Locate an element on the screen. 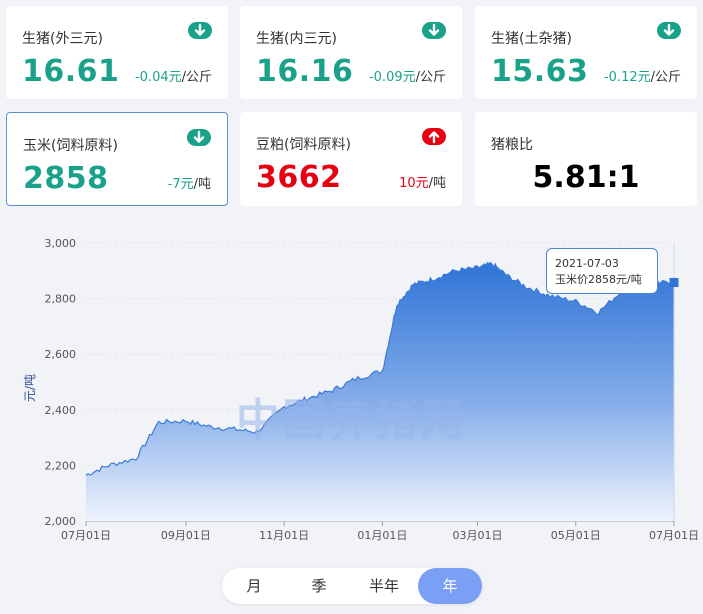  price-card-hog-grain-ratio: 猪粮比 5.81:1 is located at coordinates (586, 159).